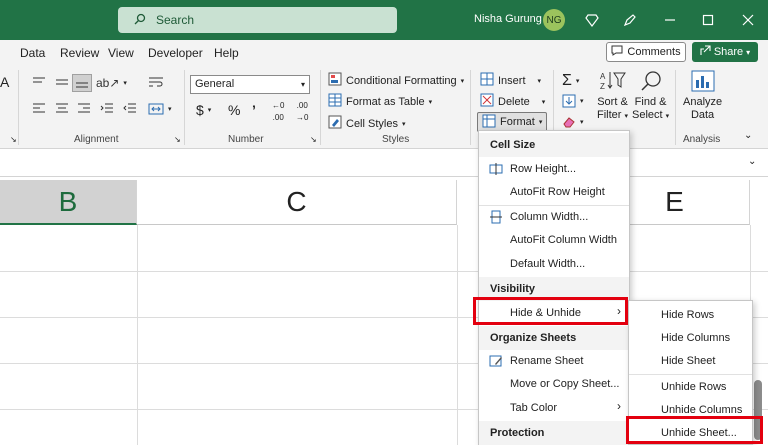  I want to click on percent-icon: %, so click(234, 110).